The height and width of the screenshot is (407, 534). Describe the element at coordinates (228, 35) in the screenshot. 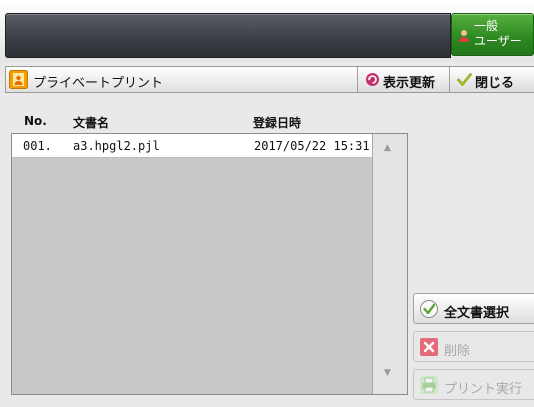

I see `message-area` at that location.